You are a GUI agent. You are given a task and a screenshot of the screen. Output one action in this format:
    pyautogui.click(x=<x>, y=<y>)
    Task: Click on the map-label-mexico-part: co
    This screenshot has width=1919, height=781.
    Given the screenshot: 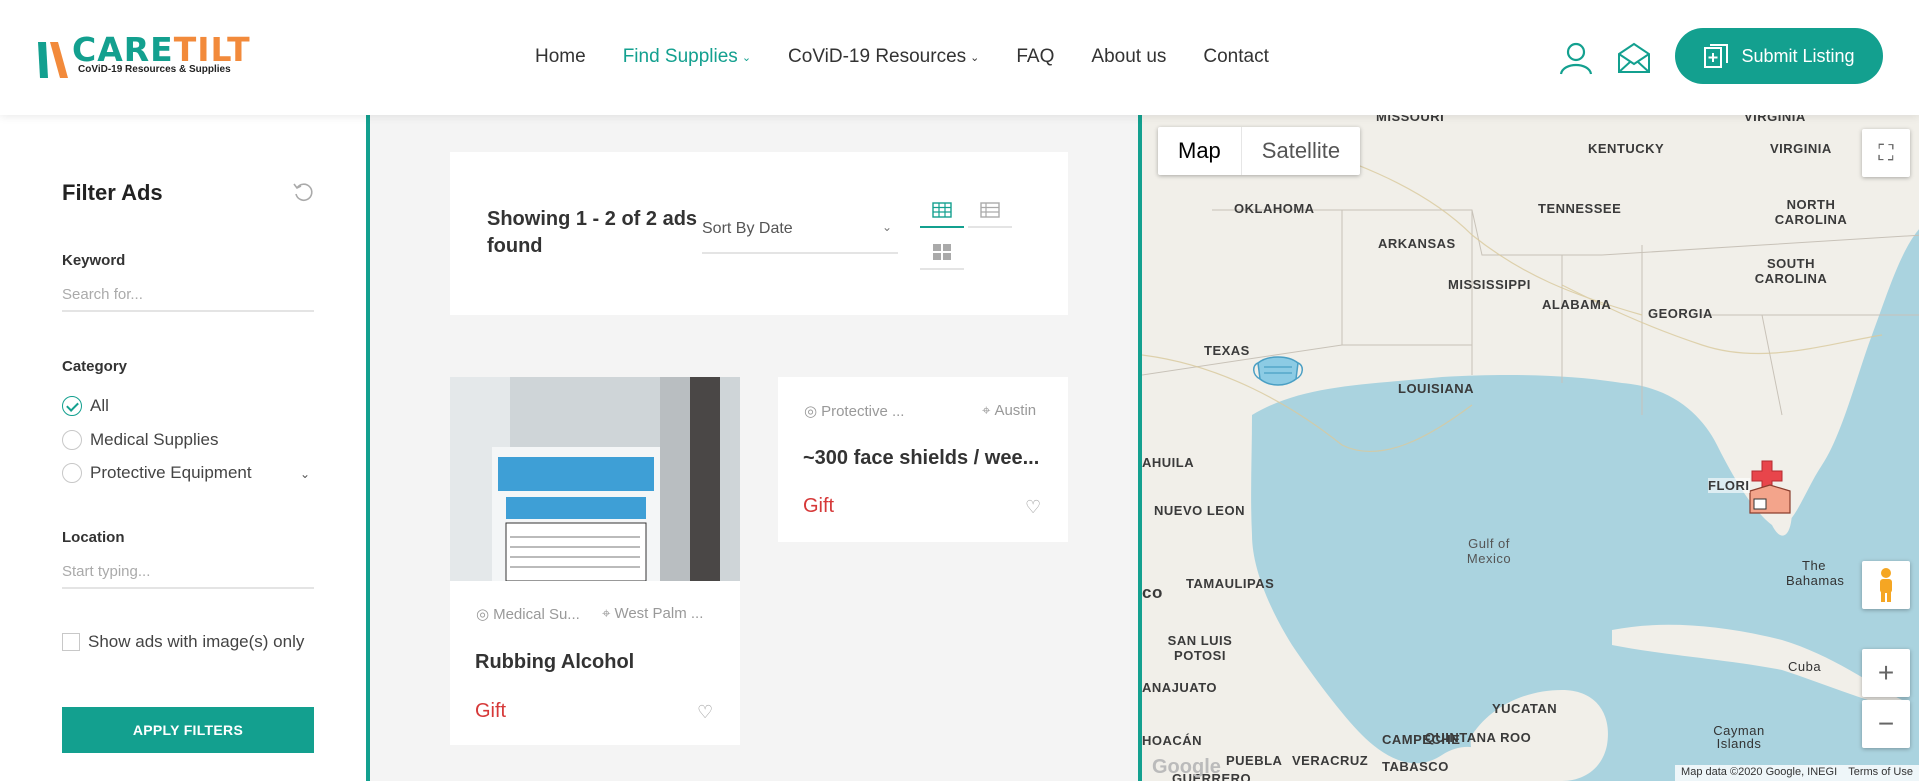 What is the action you would take?
    pyautogui.click(x=1152, y=592)
    